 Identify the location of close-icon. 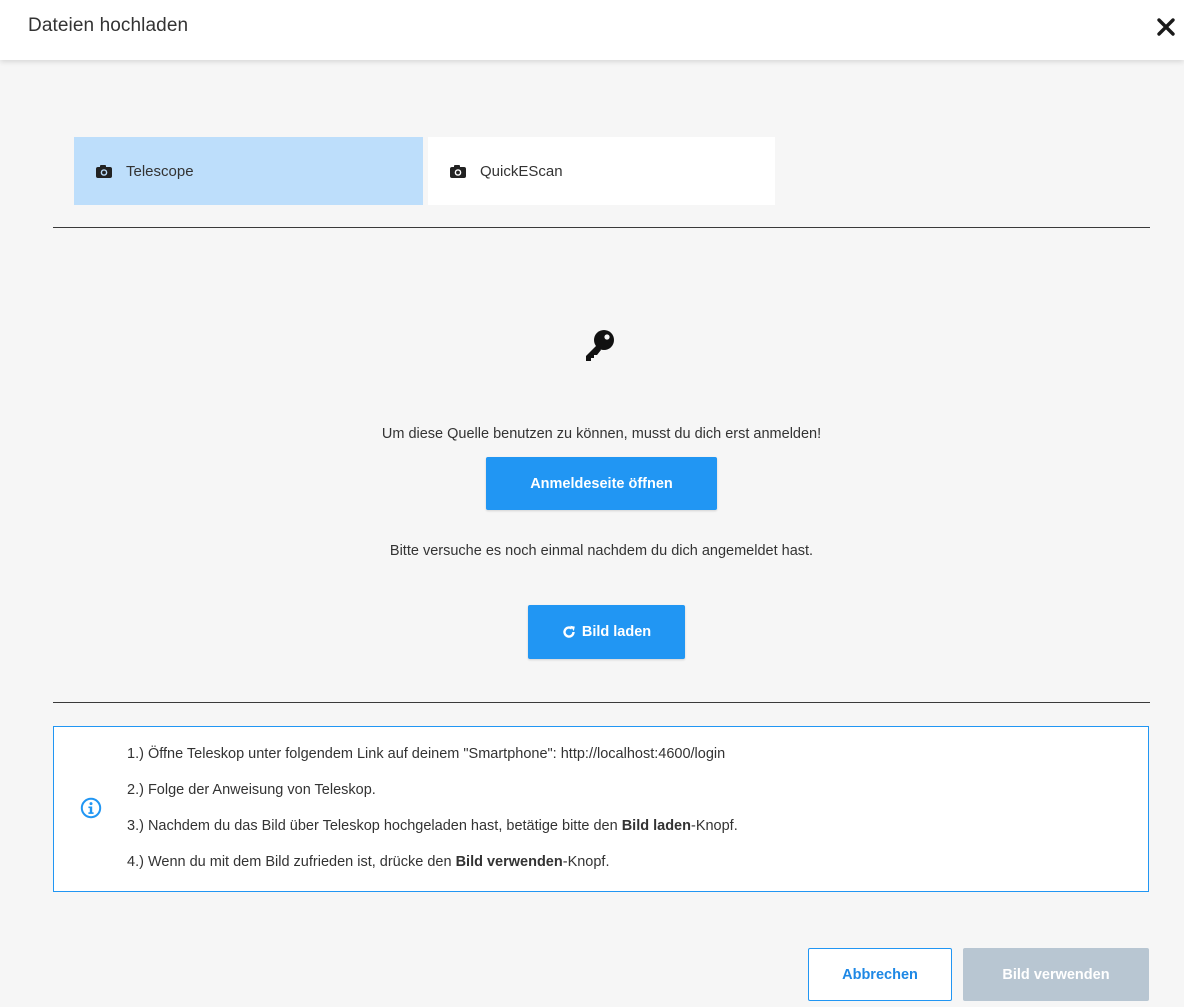
(1166, 27).